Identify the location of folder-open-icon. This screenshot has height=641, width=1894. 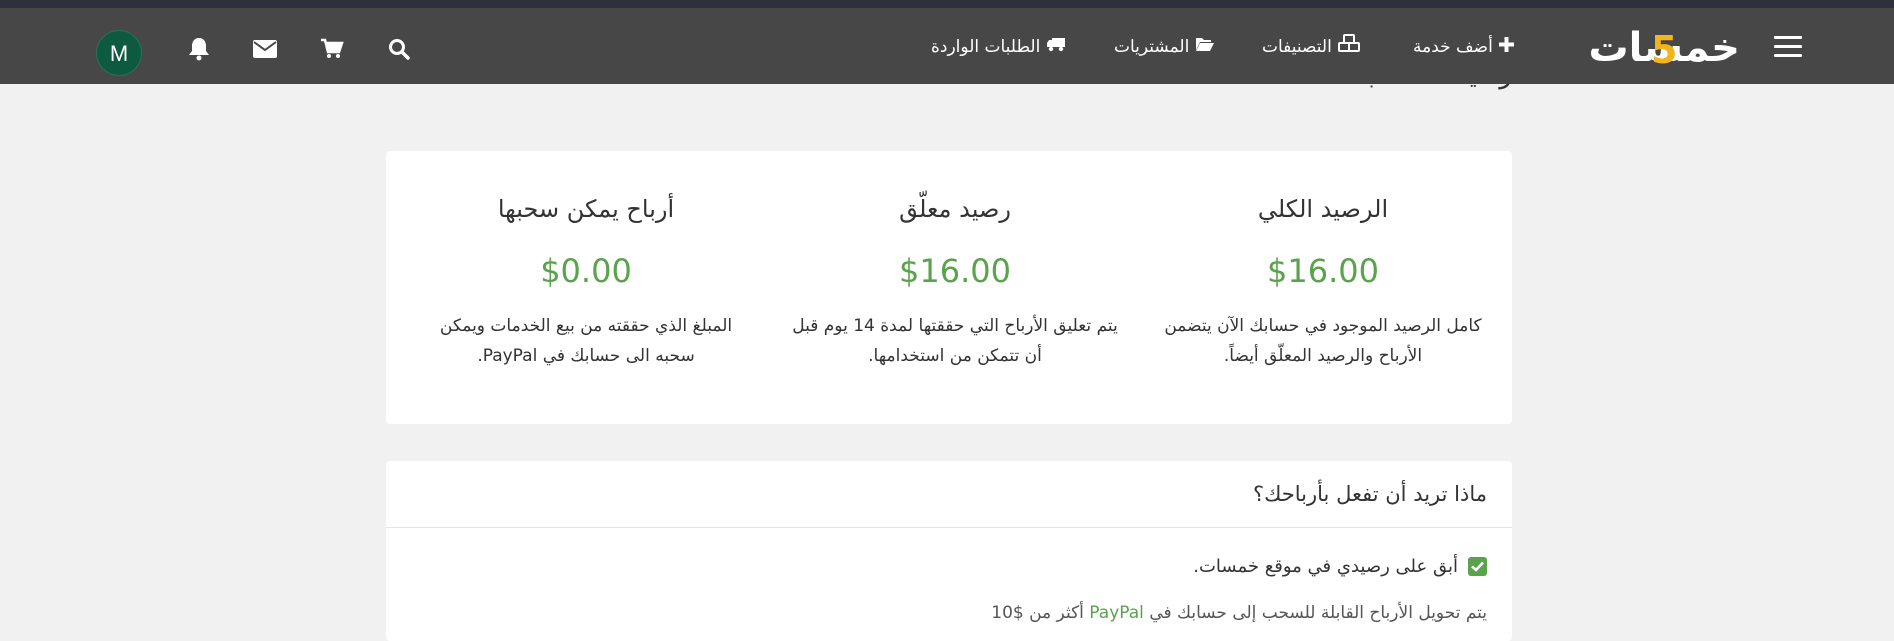
(1205, 47).